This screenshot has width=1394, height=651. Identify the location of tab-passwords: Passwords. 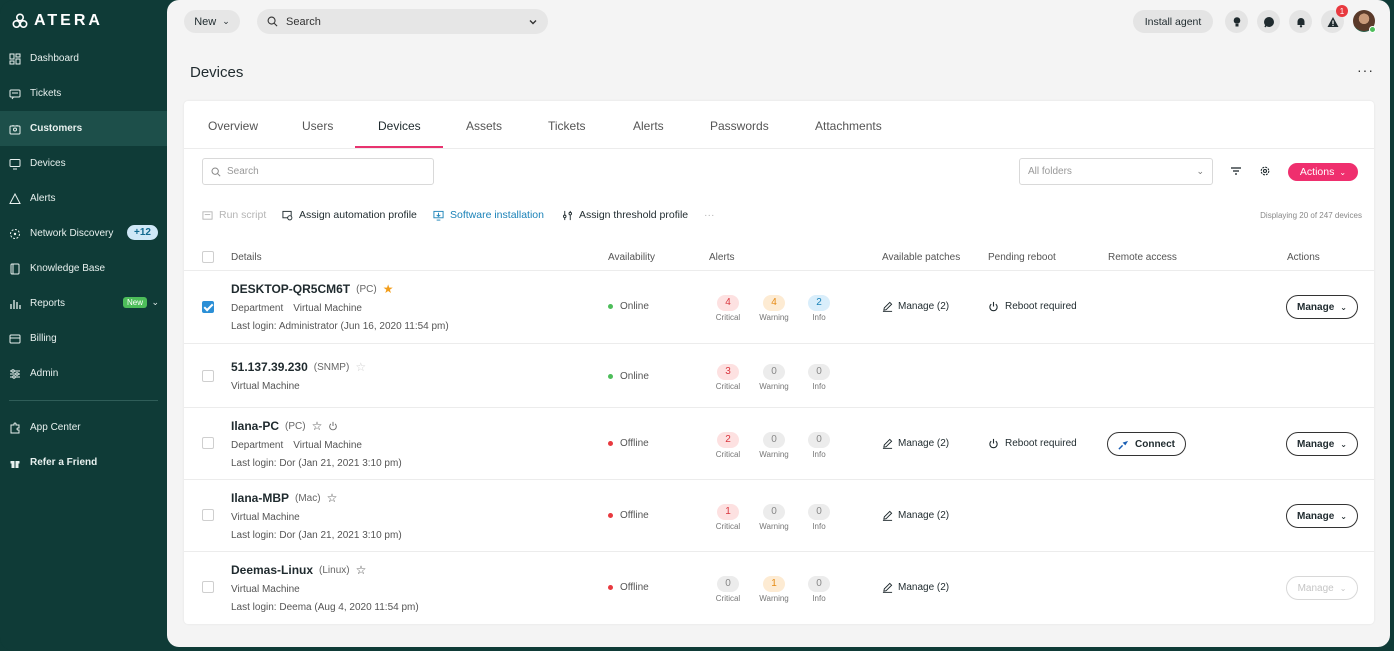
(739, 126).